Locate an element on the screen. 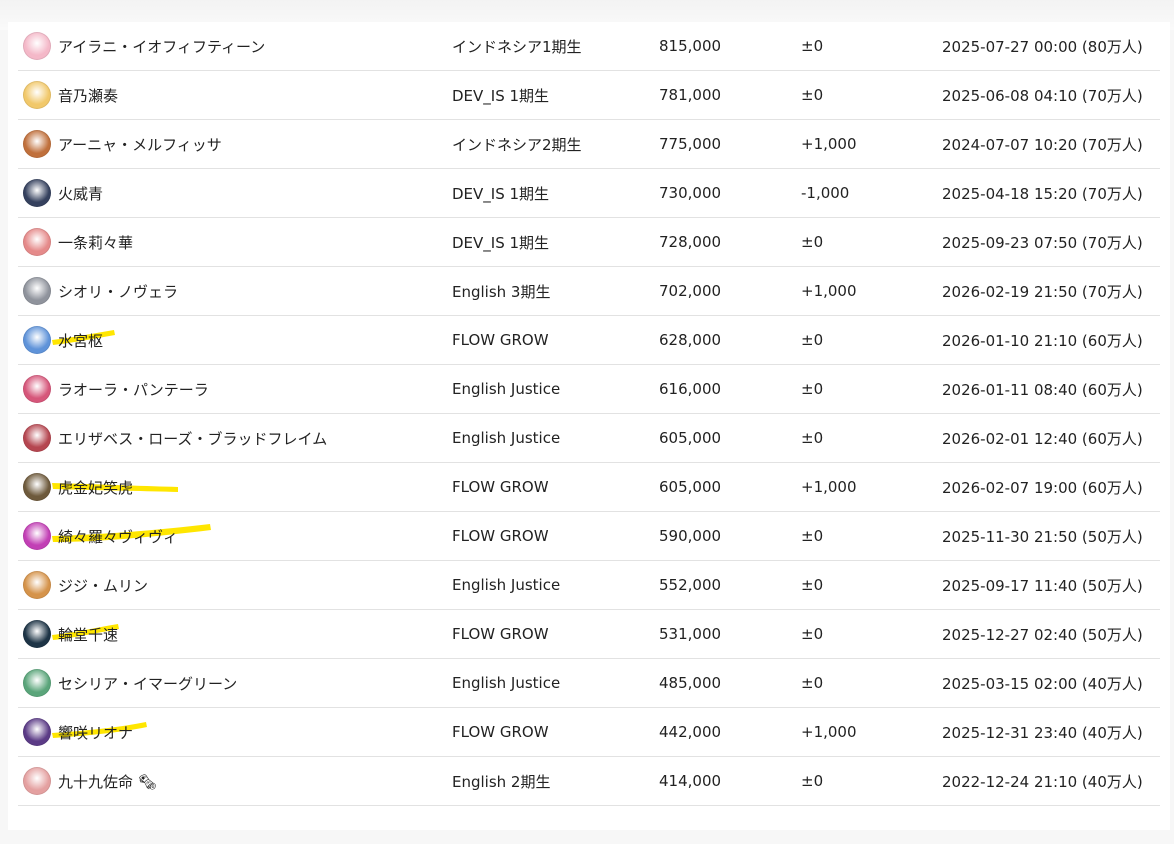 This screenshot has width=1174, height=844. name-cell: ラオーラ・パンテーラ is located at coordinates (234, 389).